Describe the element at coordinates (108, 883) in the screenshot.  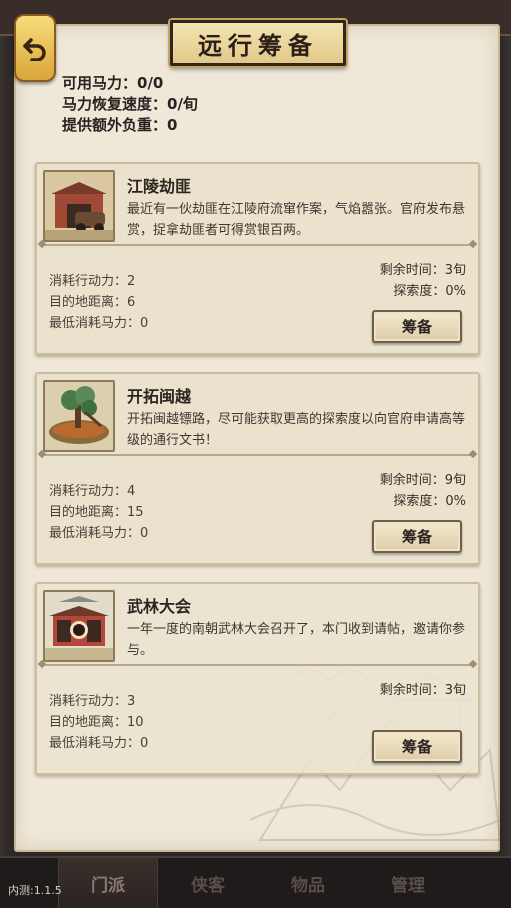
I see `tab-sect: 门派` at that location.